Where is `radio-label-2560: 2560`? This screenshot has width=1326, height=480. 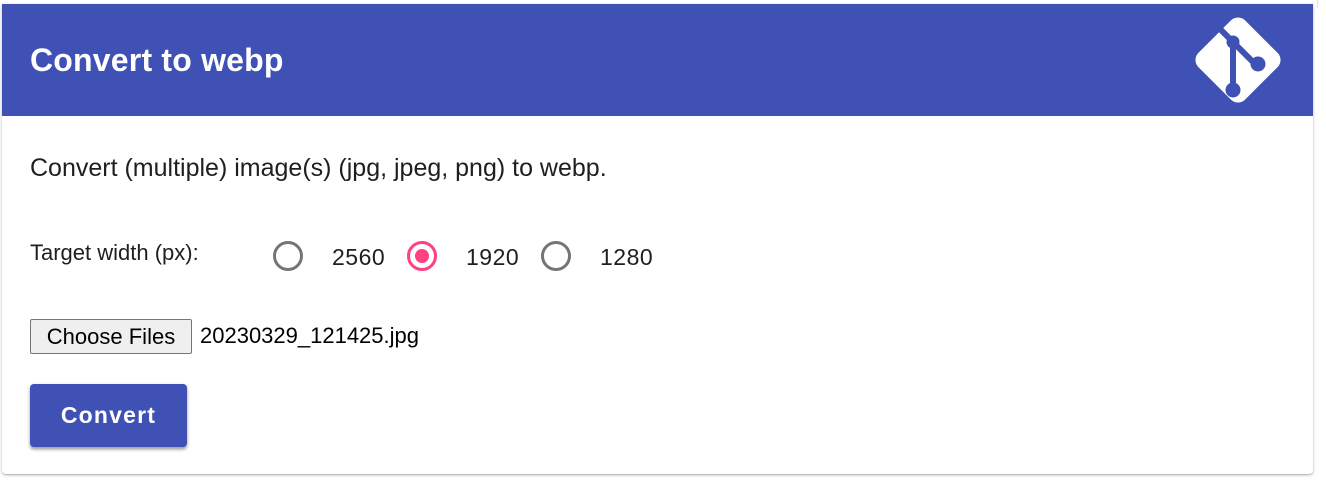 radio-label-2560: 2560 is located at coordinates (358, 257).